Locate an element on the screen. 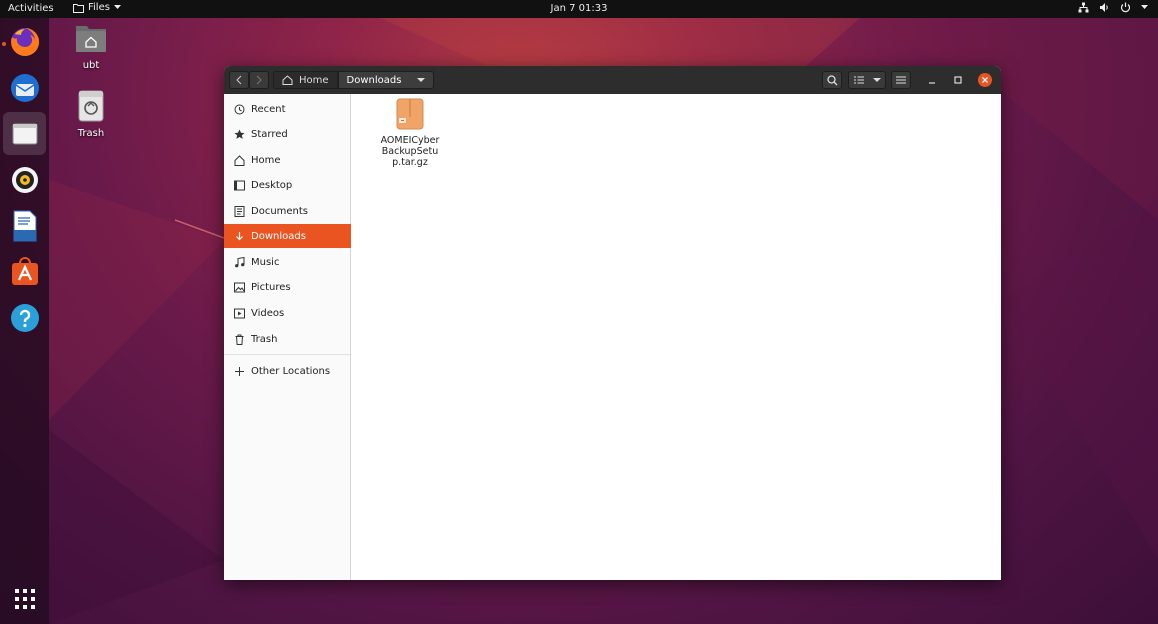 The width and height of the screenshot is (1158, 624). sidebar-item-music: Music is located at coordinates (287, 262).